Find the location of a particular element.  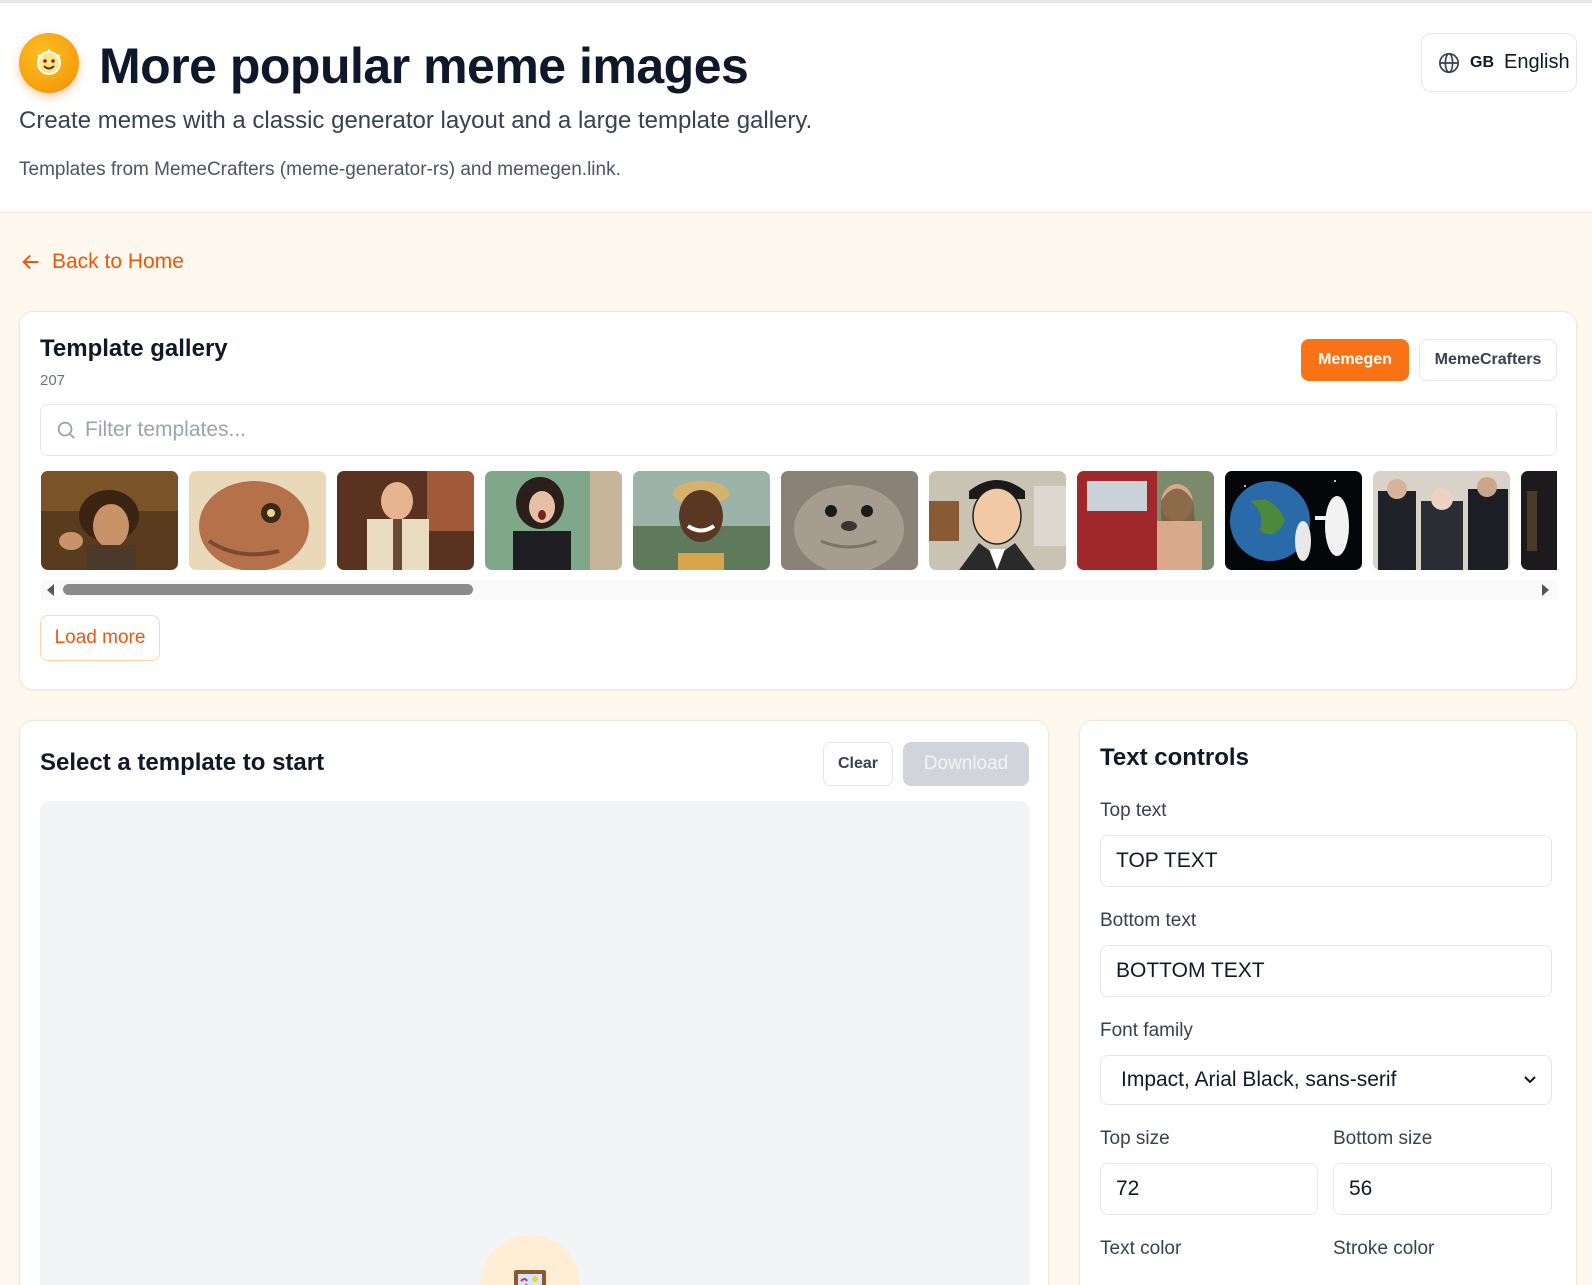

placeholder-badge is located at coordinates (530, 1260).